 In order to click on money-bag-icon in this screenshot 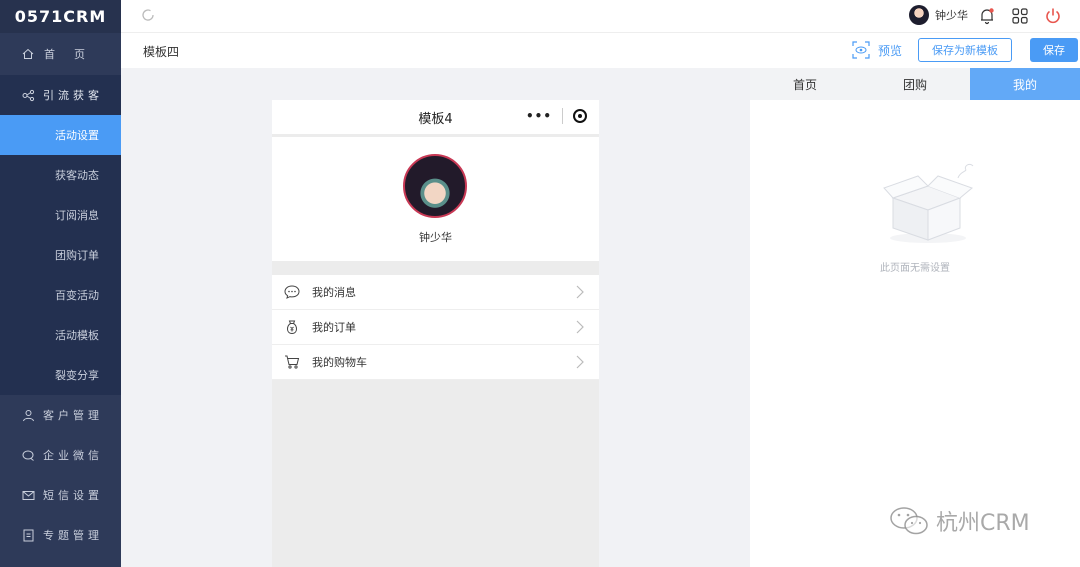, I will do `click(292, 327)`.